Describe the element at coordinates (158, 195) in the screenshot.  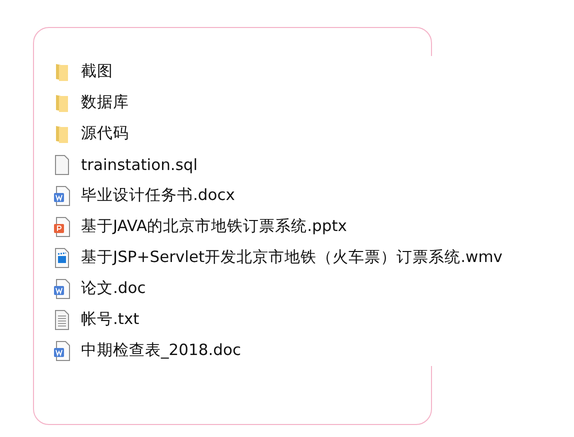
I see `file-name: 毕业设计任务书.docx` at that location.